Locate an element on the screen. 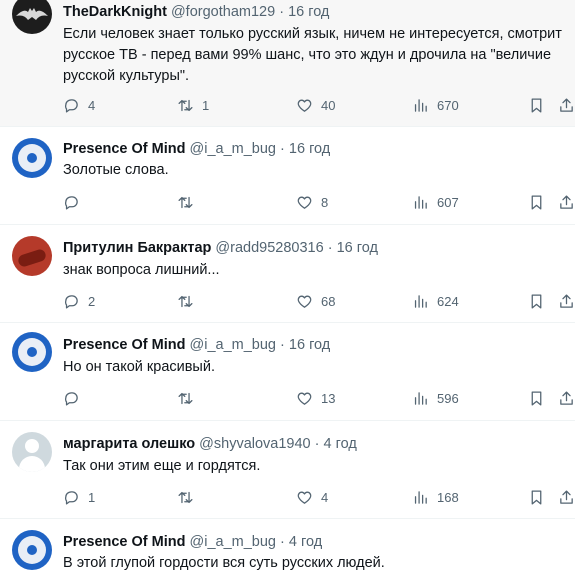 This screenshot has width=575, height=584. like-count: 13 is located at coordinates (328, 398).